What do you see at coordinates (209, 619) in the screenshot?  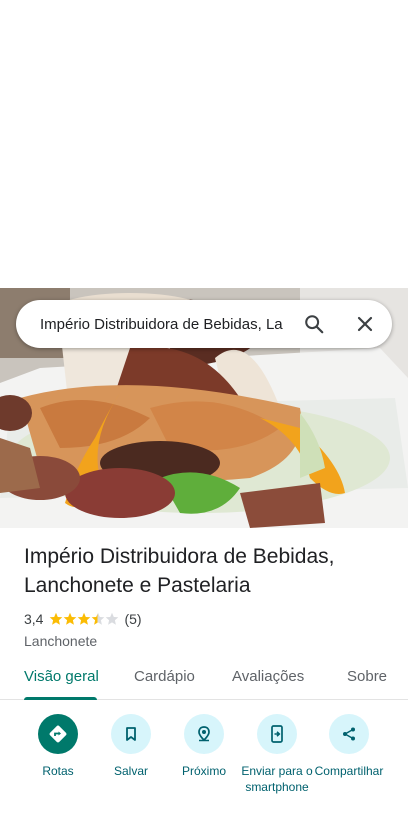 I see `rating-row: 3,4 (5)` at bounding box center [209, 619].